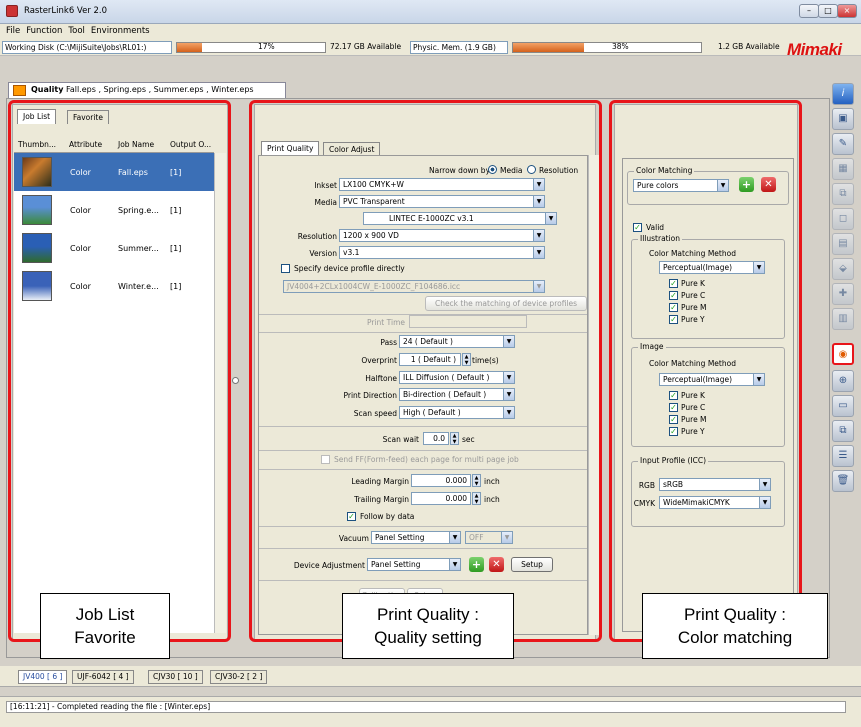  I want to click on table-row: Color Fall.eps [1], so click(114, 172).